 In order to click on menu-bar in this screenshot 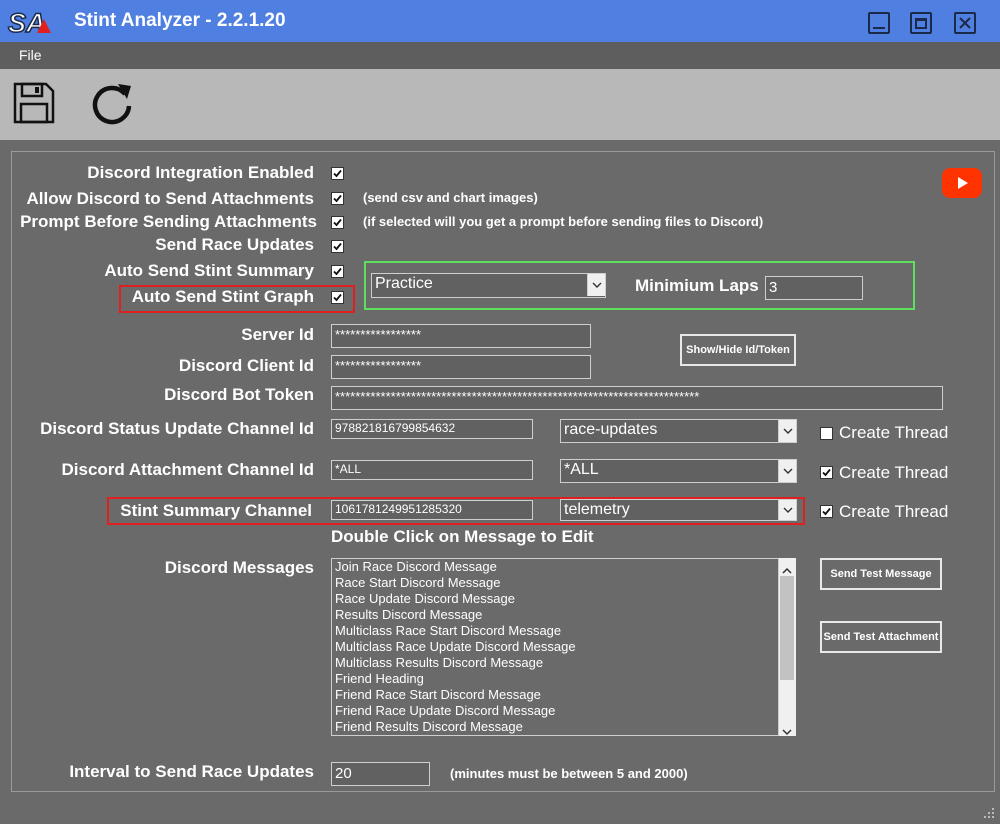, I will do `click(500, 55)`.